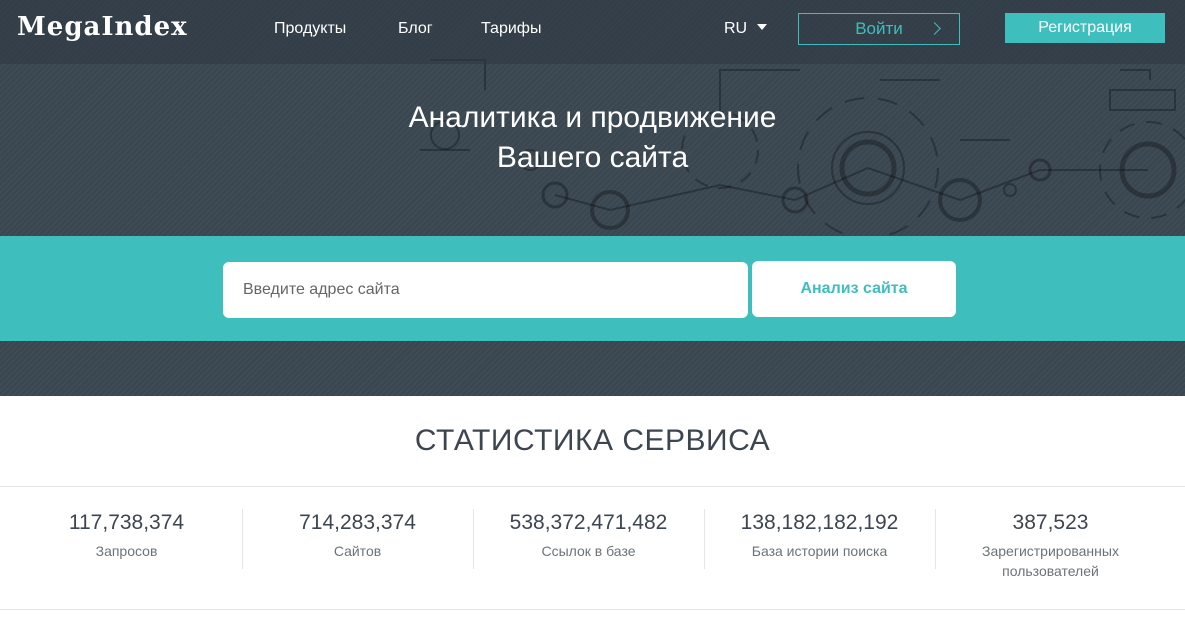 The height and width of the screenshot is (618, 1185). What do you see at coordinates (588, 522) in the screenshot?
I see `stat-value: 538,372,471,482` at bounding box center [588, 522].